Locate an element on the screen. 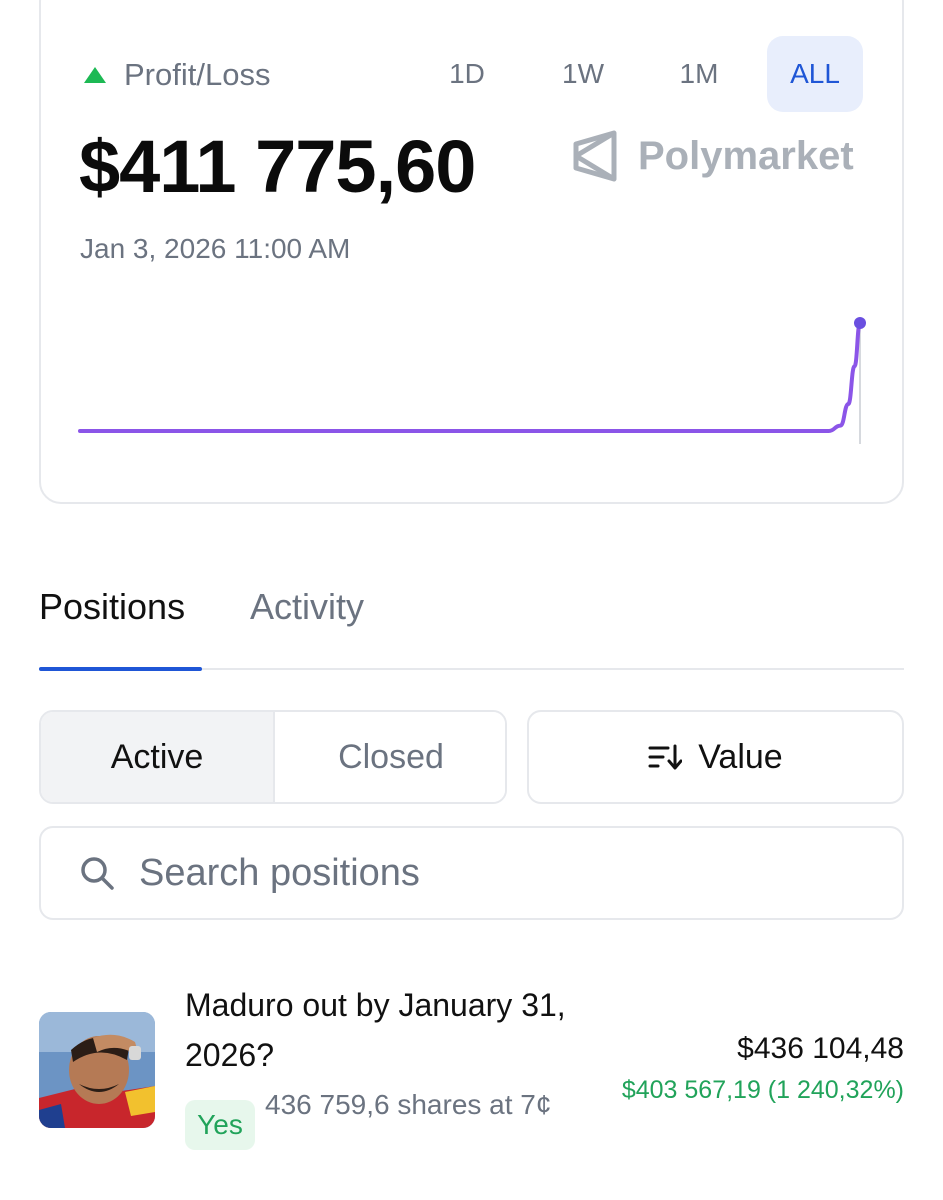 The width and height of the screenshot is (943, 1200). pnl-value: $411 775,60 is located at coordinates (277, 166).